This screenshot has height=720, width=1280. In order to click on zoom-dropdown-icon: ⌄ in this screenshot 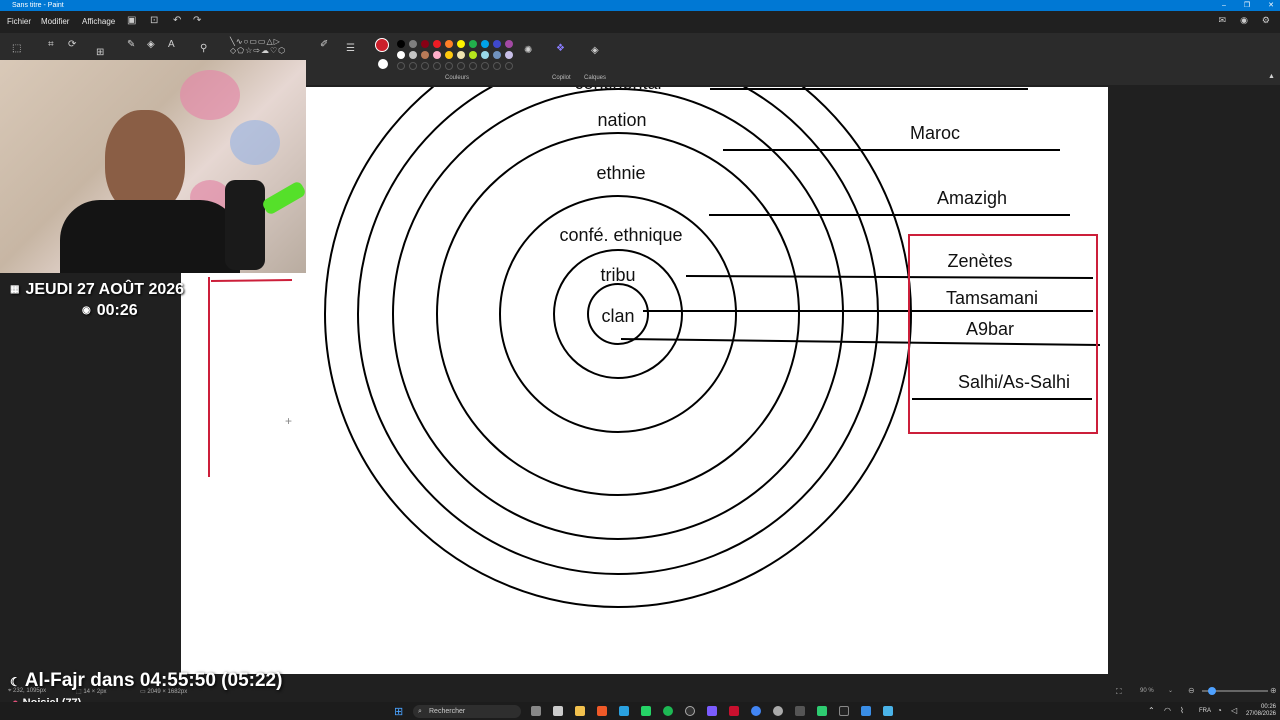, I will do `click(1170, 690)`.